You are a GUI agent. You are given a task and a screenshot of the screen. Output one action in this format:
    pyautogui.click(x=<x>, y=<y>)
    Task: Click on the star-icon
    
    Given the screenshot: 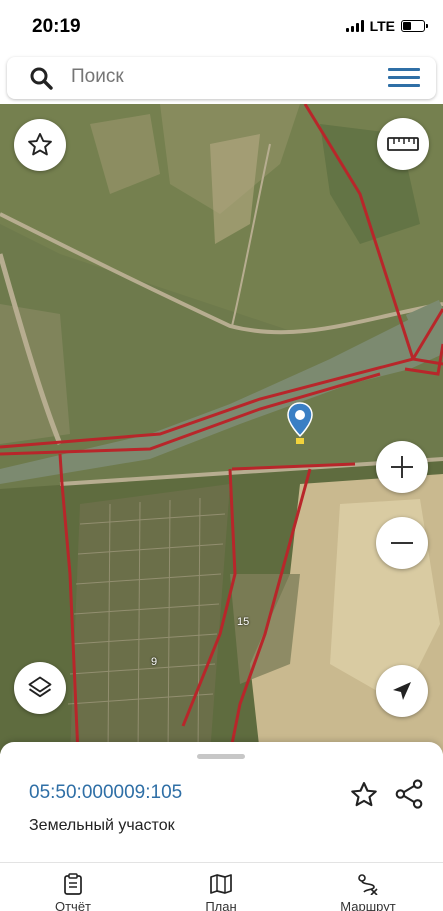 What is the action you would take?
    pyautogui.click(x=40, y=144)
    